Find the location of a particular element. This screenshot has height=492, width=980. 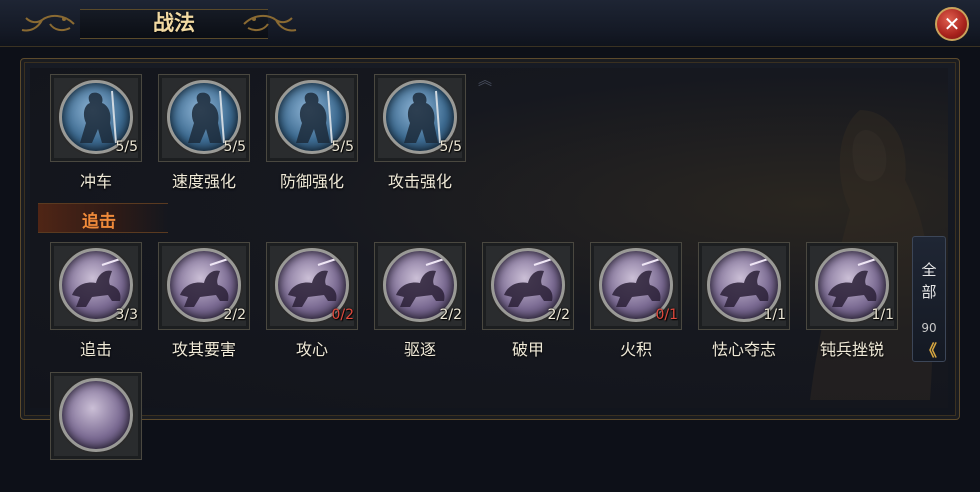

scroll-up-icon: ︽ is located at coordinates (485, 80).